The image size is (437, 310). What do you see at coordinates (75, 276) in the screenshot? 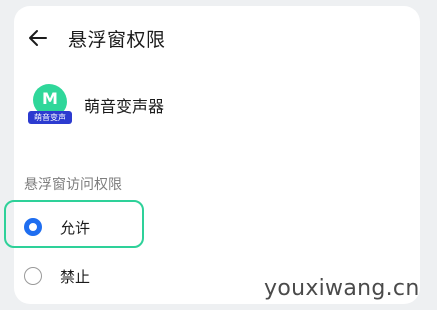
I see `option-label: 禁止` at bounding box center [75, 276].